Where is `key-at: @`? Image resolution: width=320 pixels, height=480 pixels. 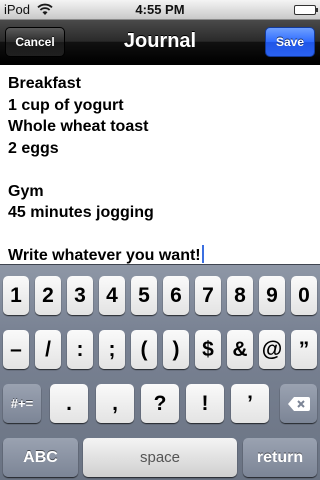
key-at: @ is located at coordinates (272, 349).